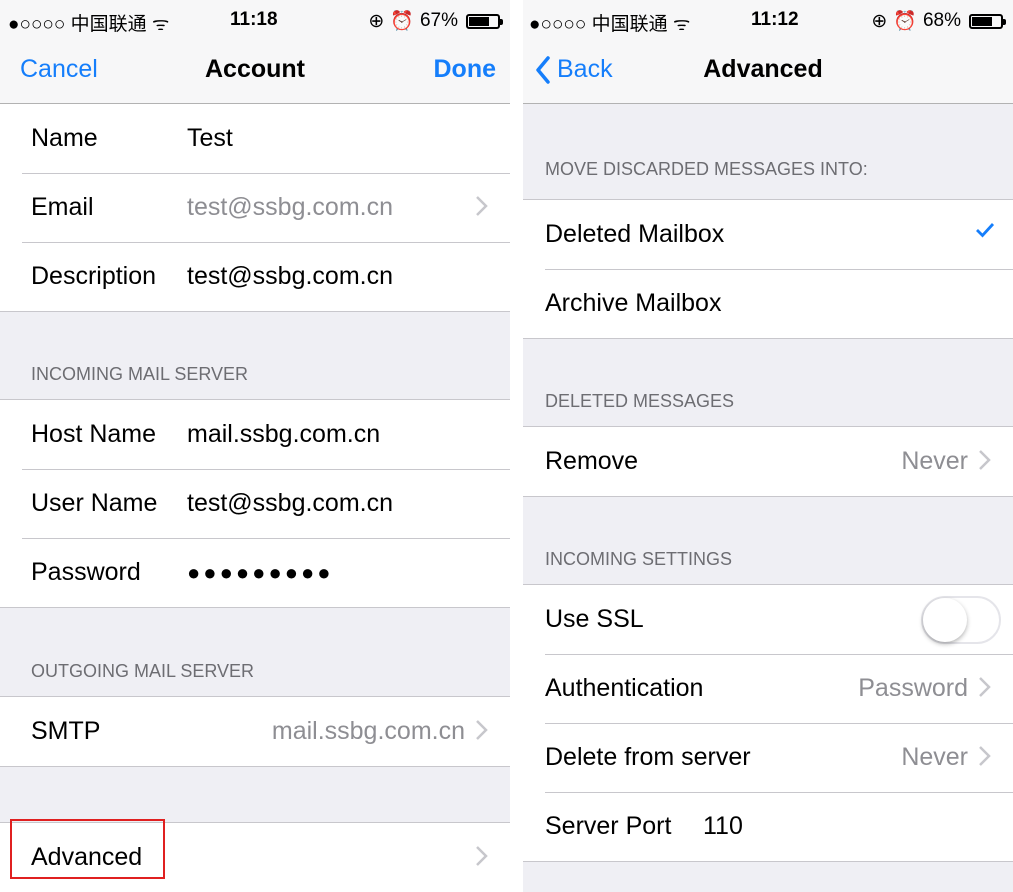 Image resolution: width=1013 pixels, height=892 pixels. Describe the element at coordinates (624, 688) in the screenshot. I see `authentication-label: Authentication` at that location.